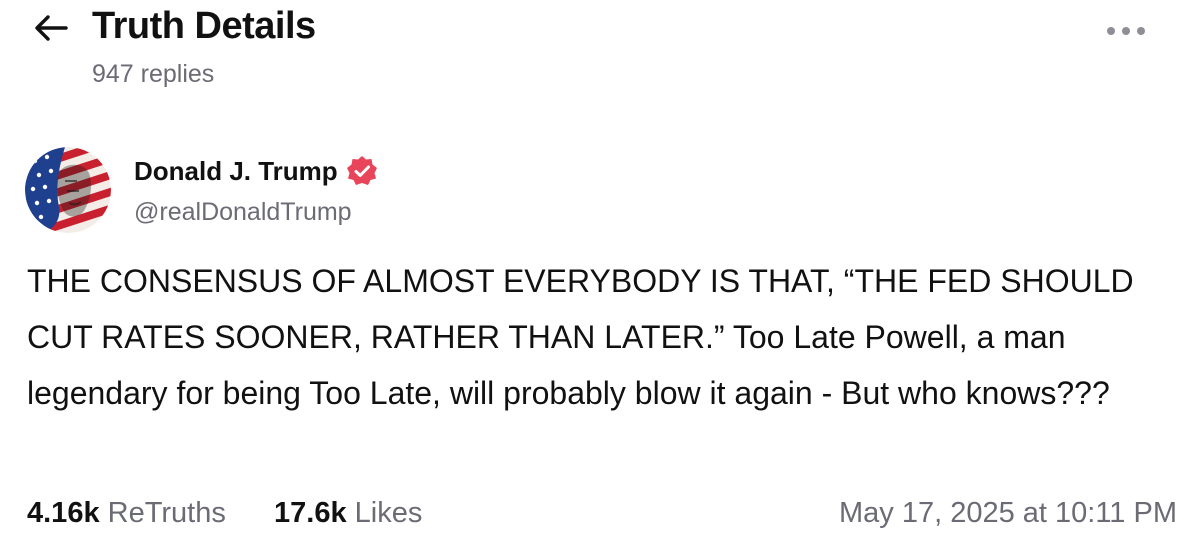  I want to click on retruths-count: 4.16k, so click(63, 513).